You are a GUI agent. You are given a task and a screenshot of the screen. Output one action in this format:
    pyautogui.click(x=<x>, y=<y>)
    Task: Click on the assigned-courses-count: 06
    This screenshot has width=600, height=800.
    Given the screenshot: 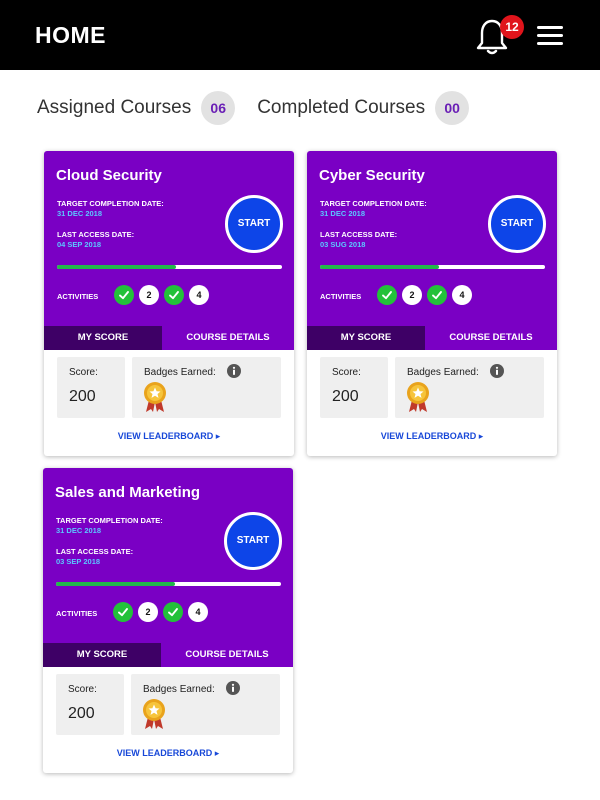 What is the action you would take?
    pyautogui.click(x=218, y=108)
    